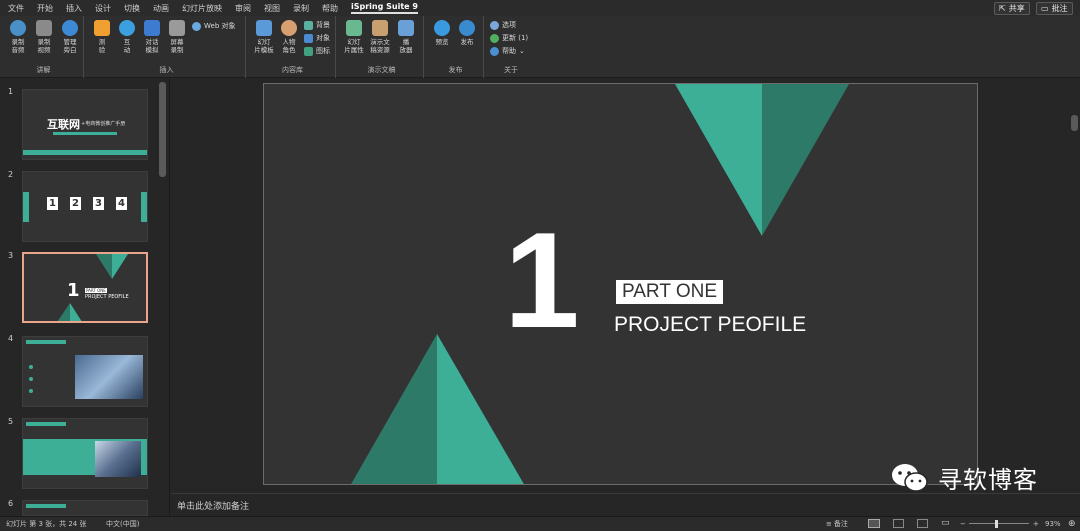 The image size is (1080, 531). Describe the element at coordinates (503, 25) in the screenshot. I see `options-button: 选项` at that location.